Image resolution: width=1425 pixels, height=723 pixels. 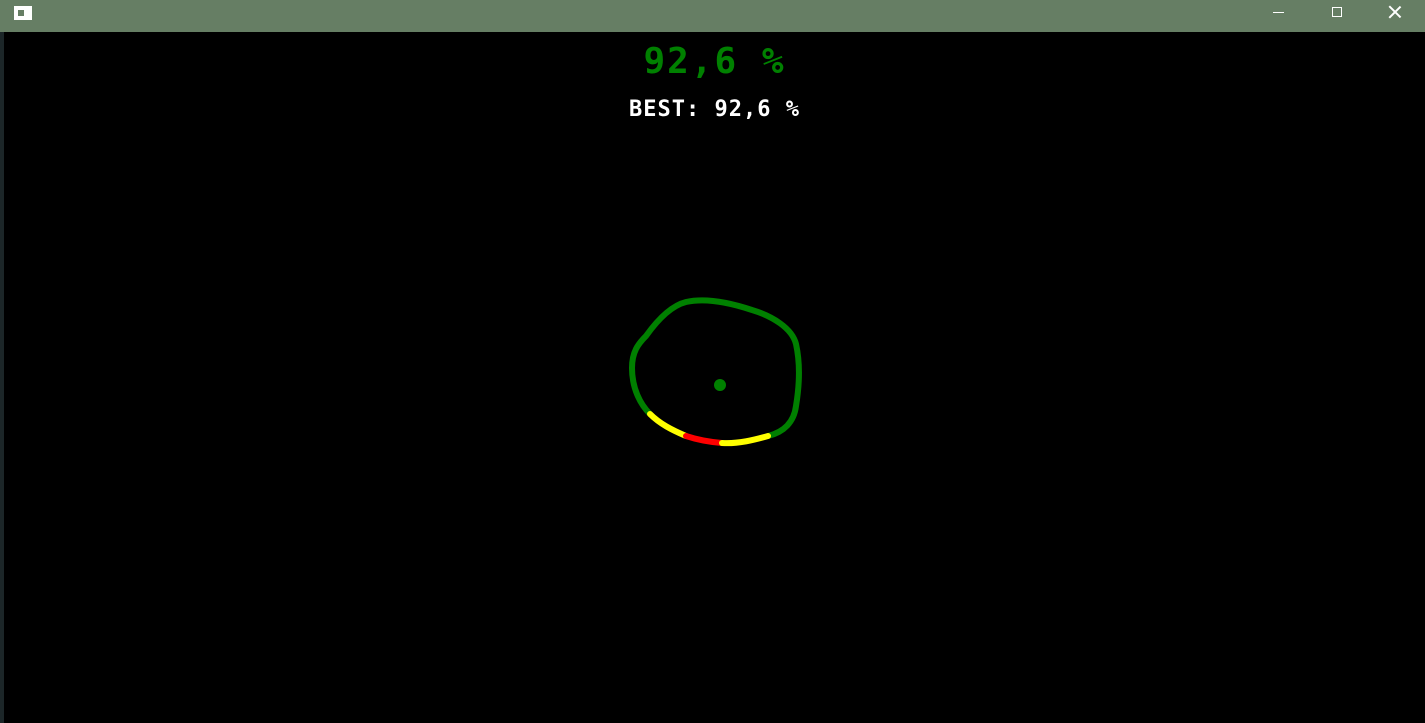 I want to click on drawn-circle-good-stroke, so click(x=715, y=368).